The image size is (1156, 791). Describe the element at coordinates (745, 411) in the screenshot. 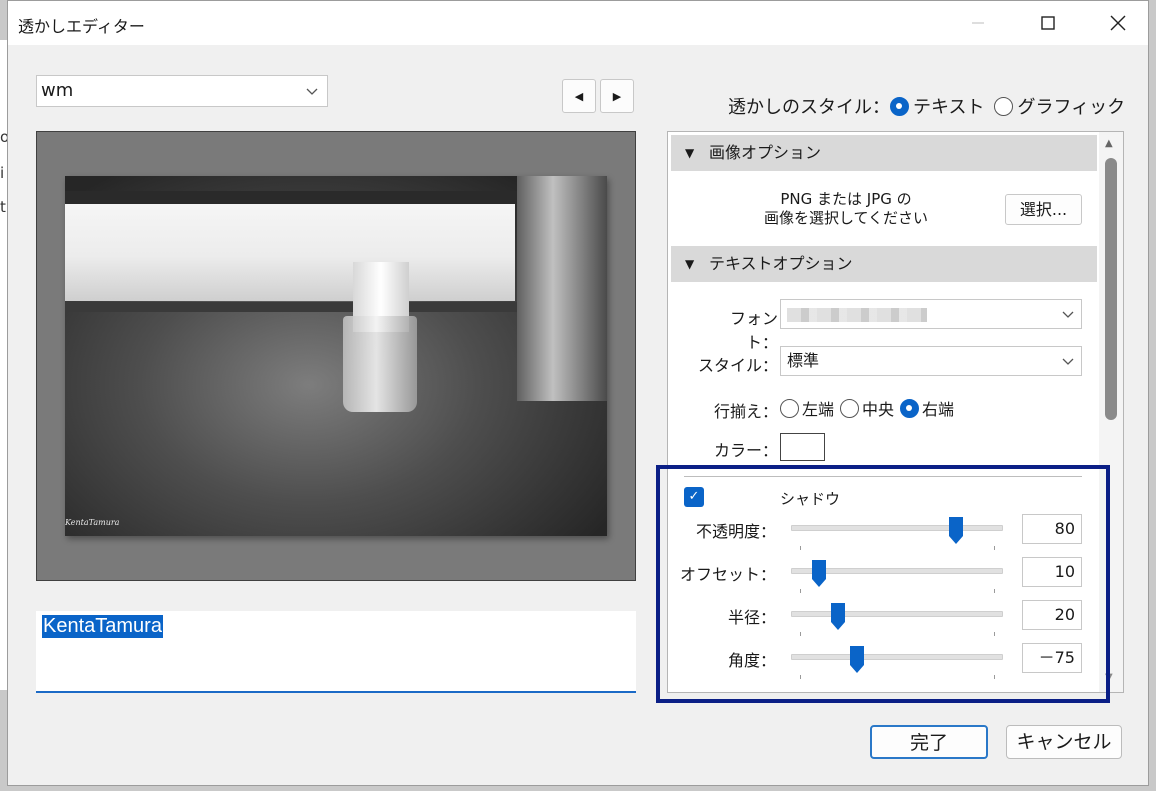

I see `alignment-label: 行揃え：` at that location.